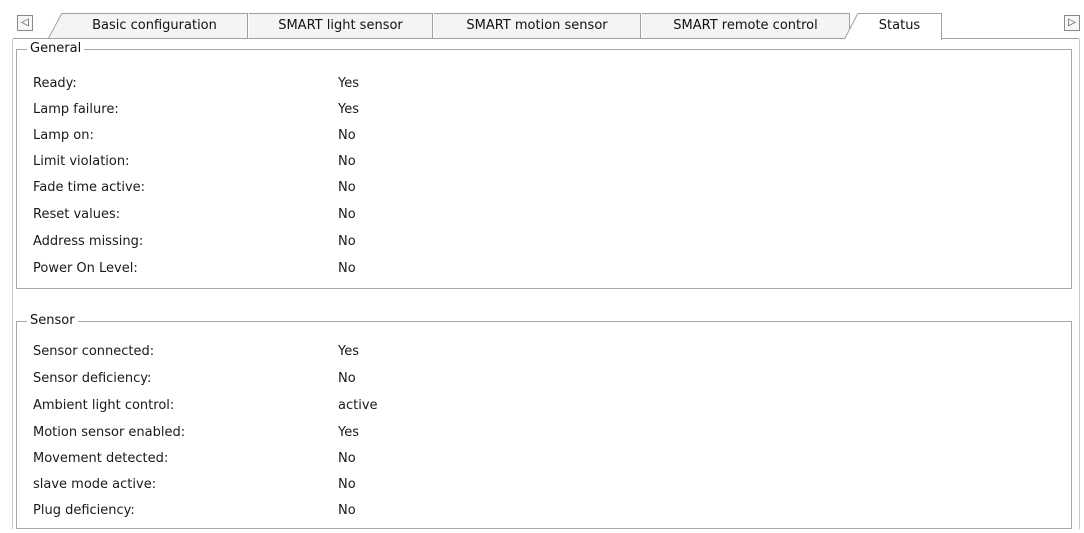 The width and height of the screenshot is (1084, 533). I want to click on row-label: Ambient light control:, so click(104, 405).